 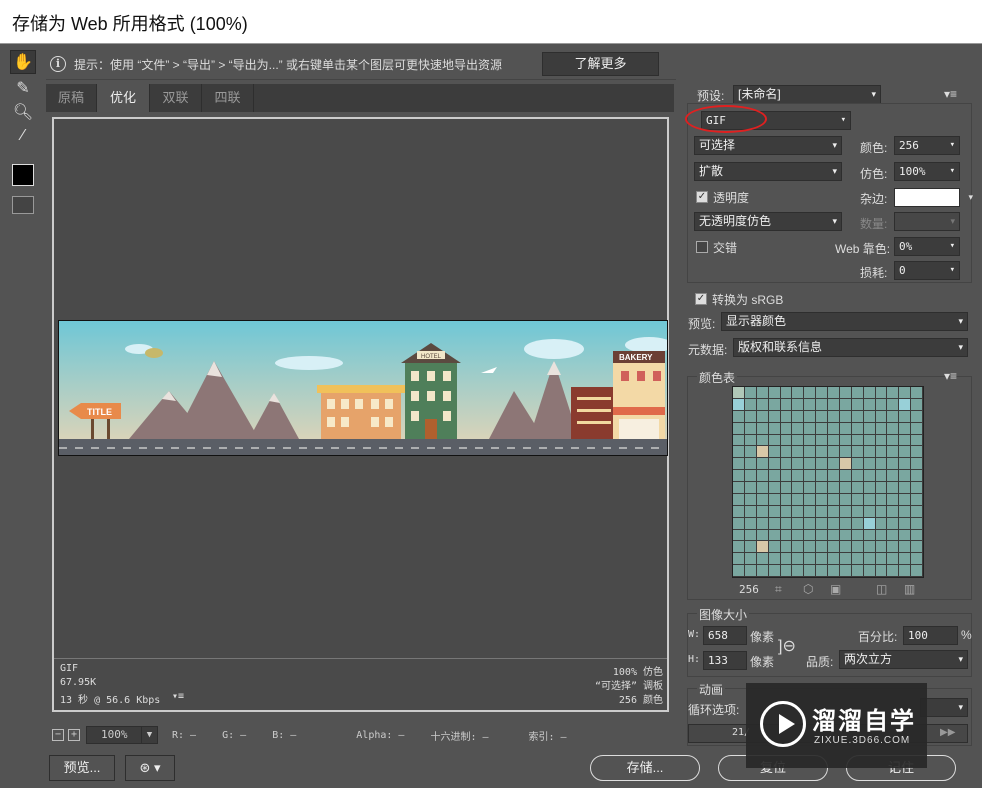 What do you see at coordinates (808, 589) in the screenshot?
I see `web-shift-icon: ⬡` at bounding box center [808, 589].